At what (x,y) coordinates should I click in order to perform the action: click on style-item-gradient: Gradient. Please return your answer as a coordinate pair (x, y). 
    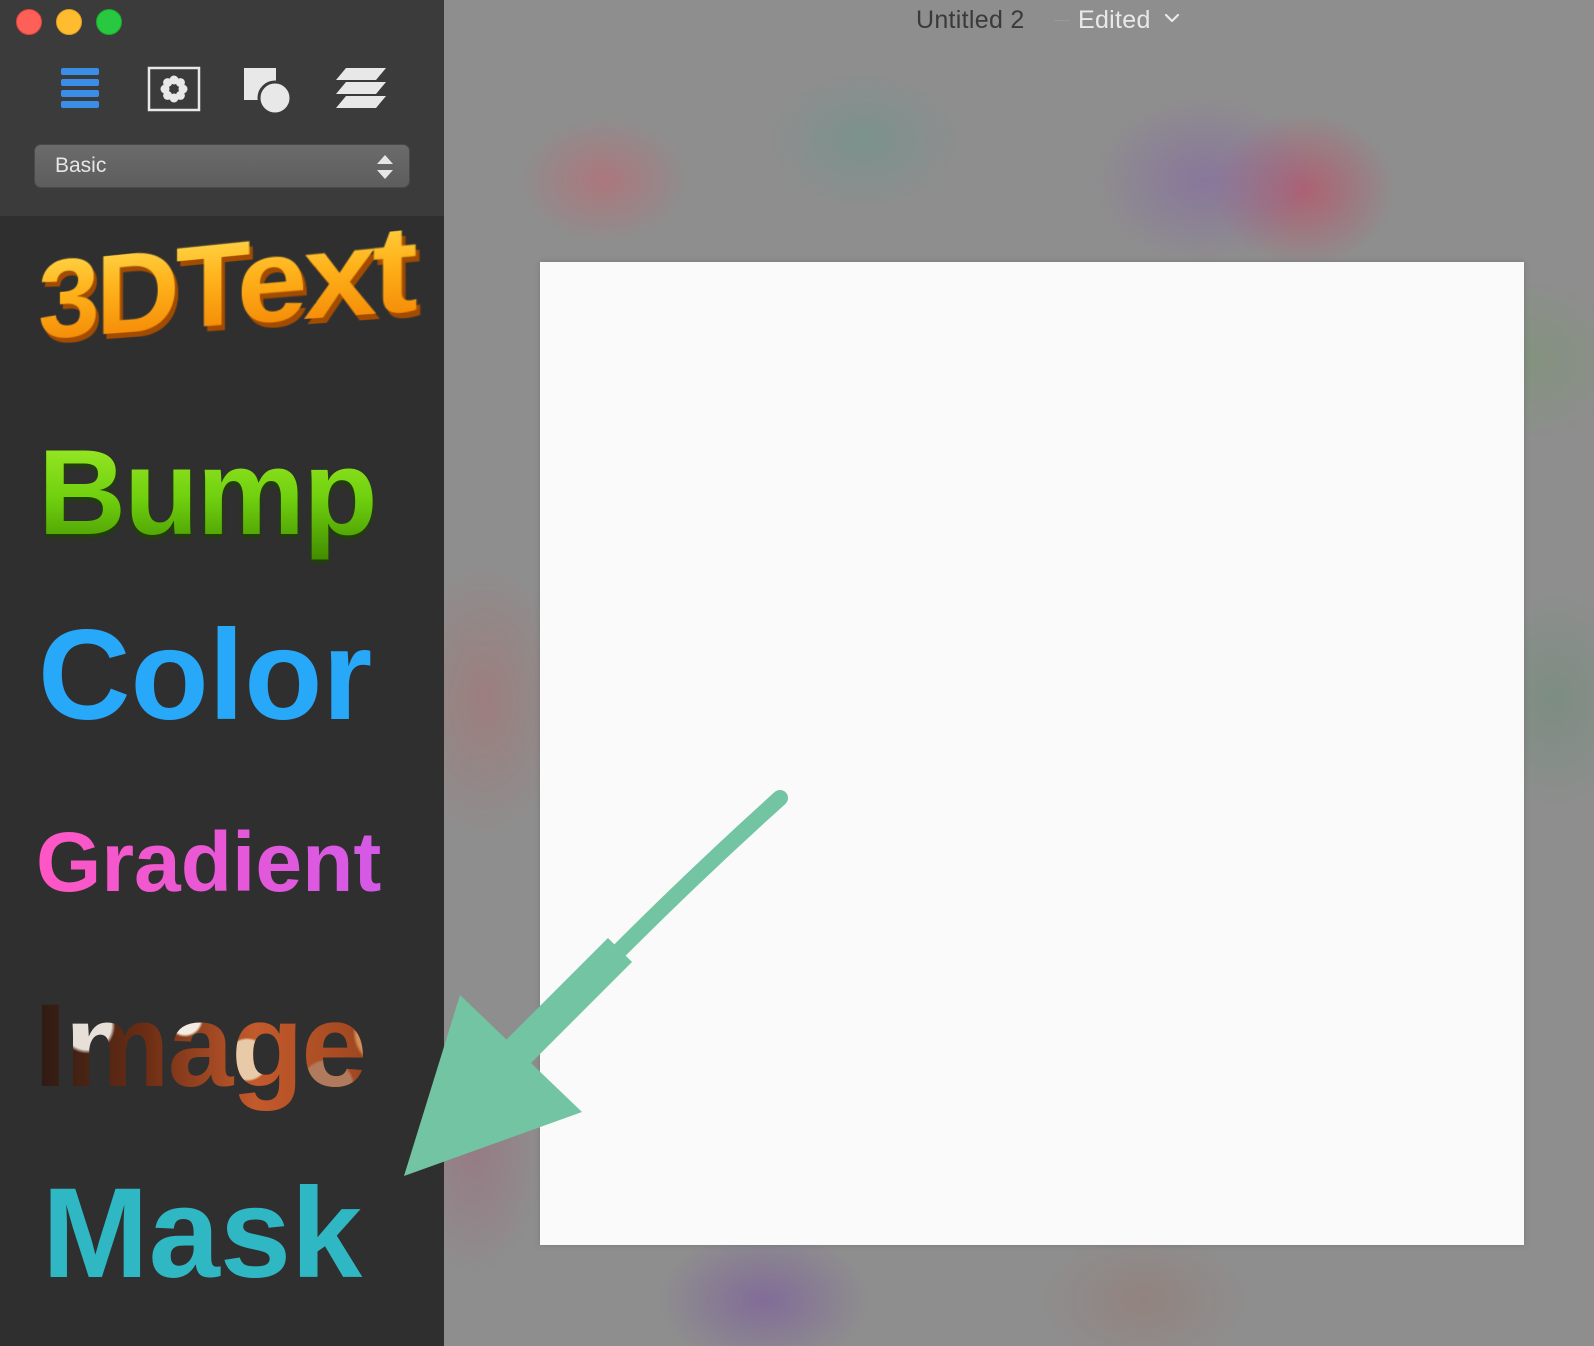
    Looking at the image, I should click on (258, 862).